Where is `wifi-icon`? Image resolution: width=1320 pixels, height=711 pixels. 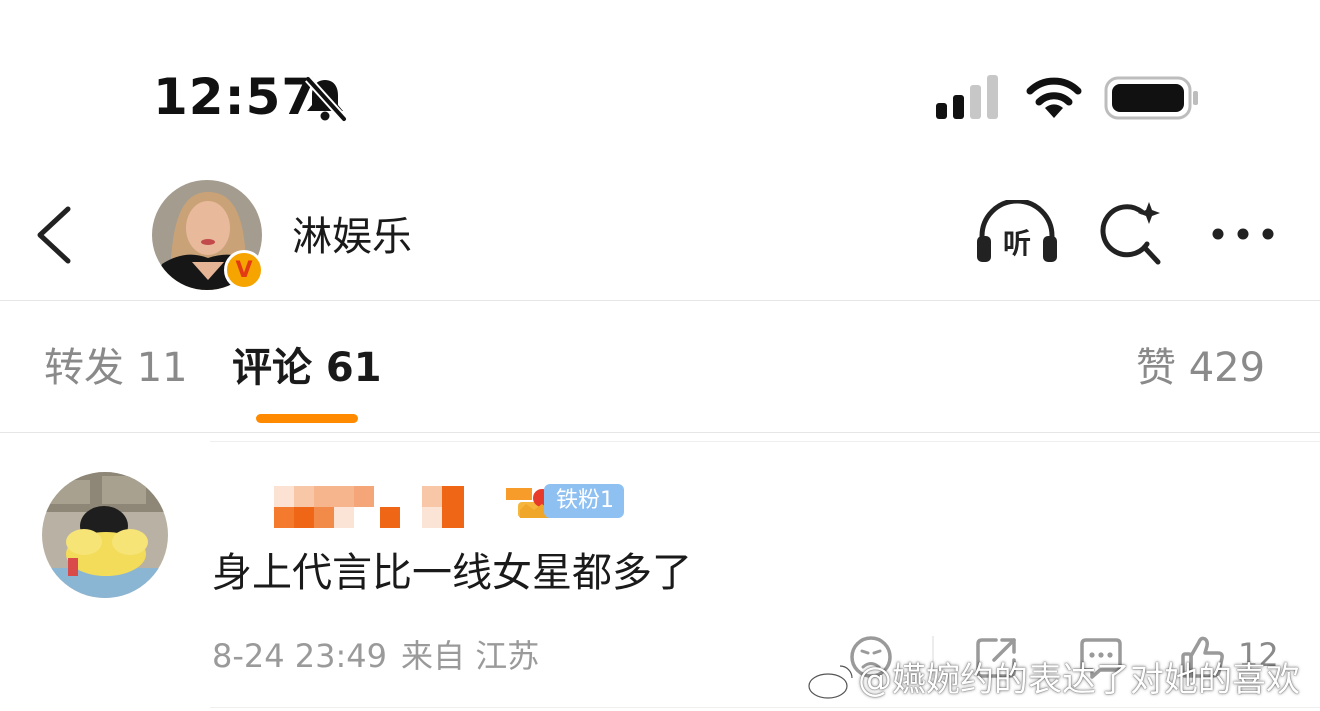 wifi-icon is located at coordinates (1054, 98).